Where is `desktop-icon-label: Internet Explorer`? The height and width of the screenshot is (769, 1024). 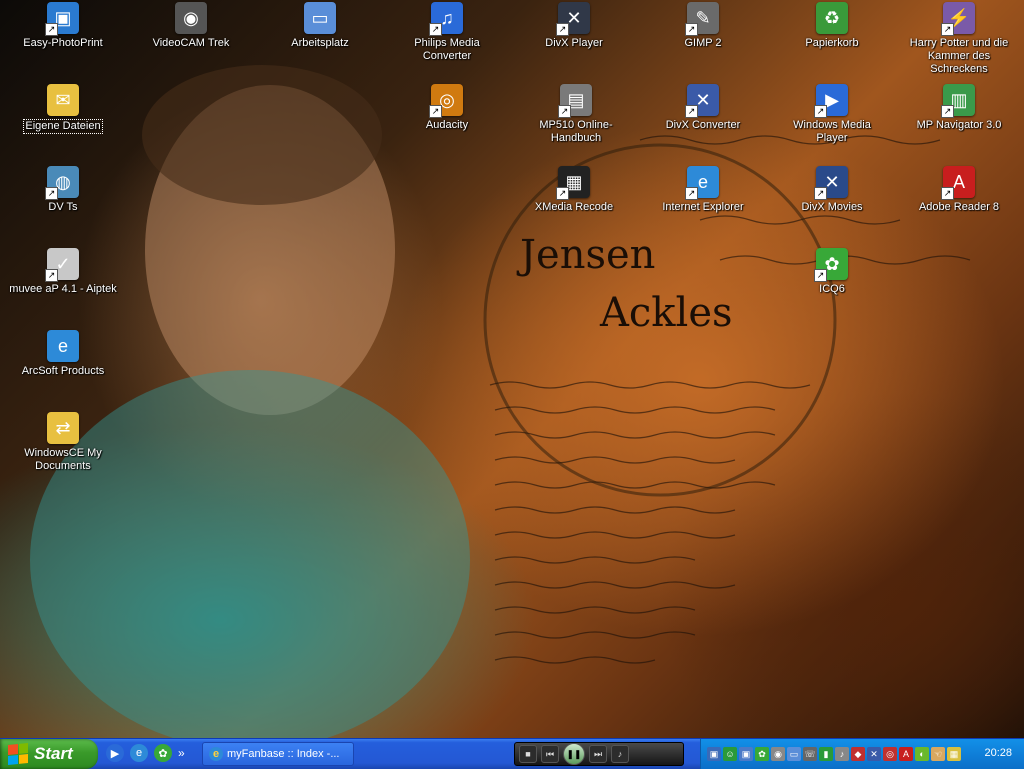 desktop-icon-label: Internet Explorer is located at coordinates (703, 207).